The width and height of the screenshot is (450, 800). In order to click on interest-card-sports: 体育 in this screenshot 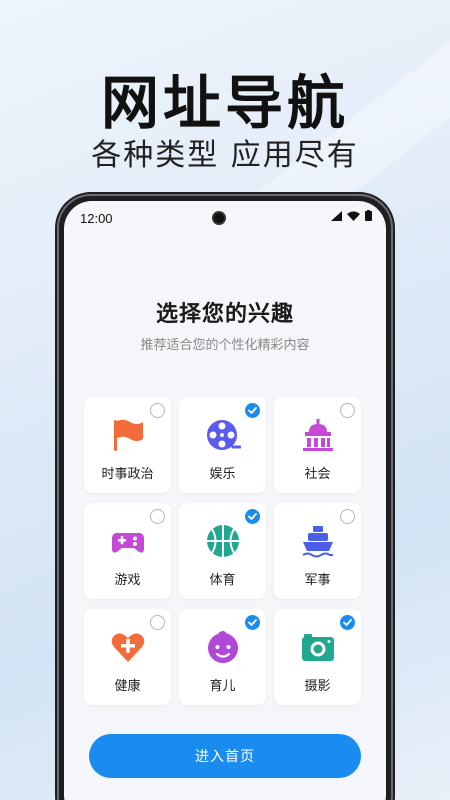, I will do `click(222, 551)`.